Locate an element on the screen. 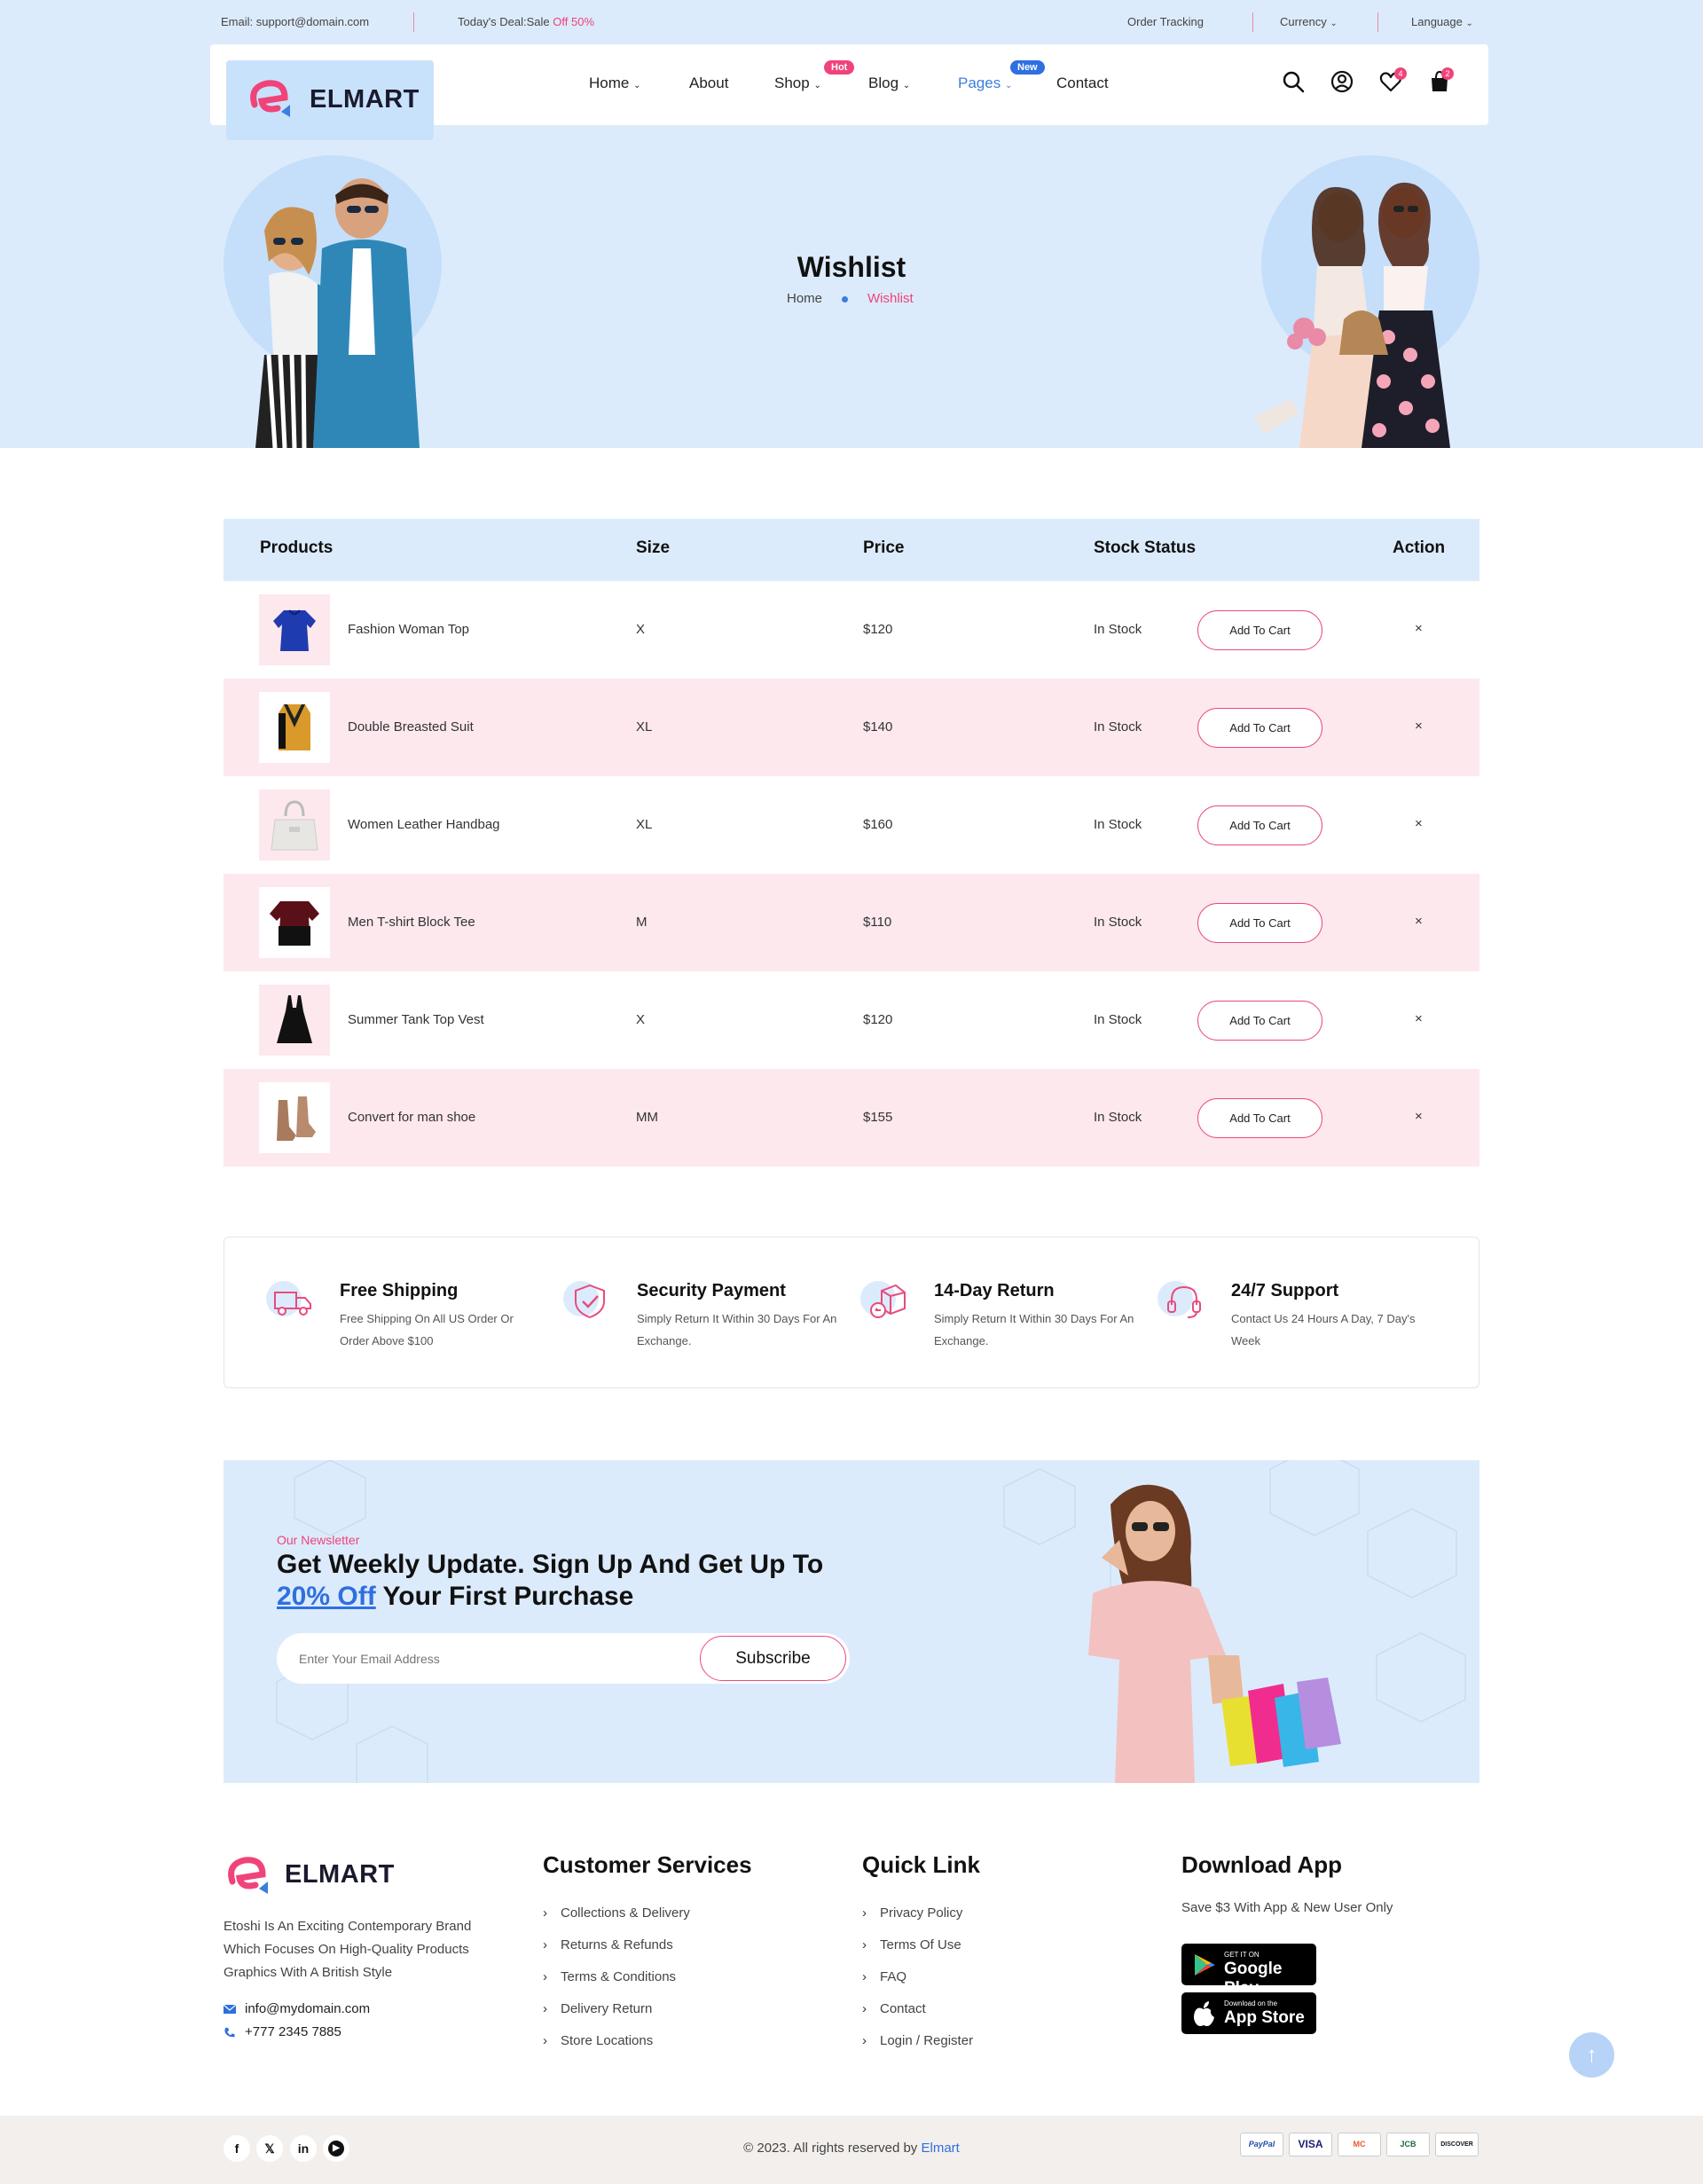  logo-block: ELMART is located at coordinates (330, 100).